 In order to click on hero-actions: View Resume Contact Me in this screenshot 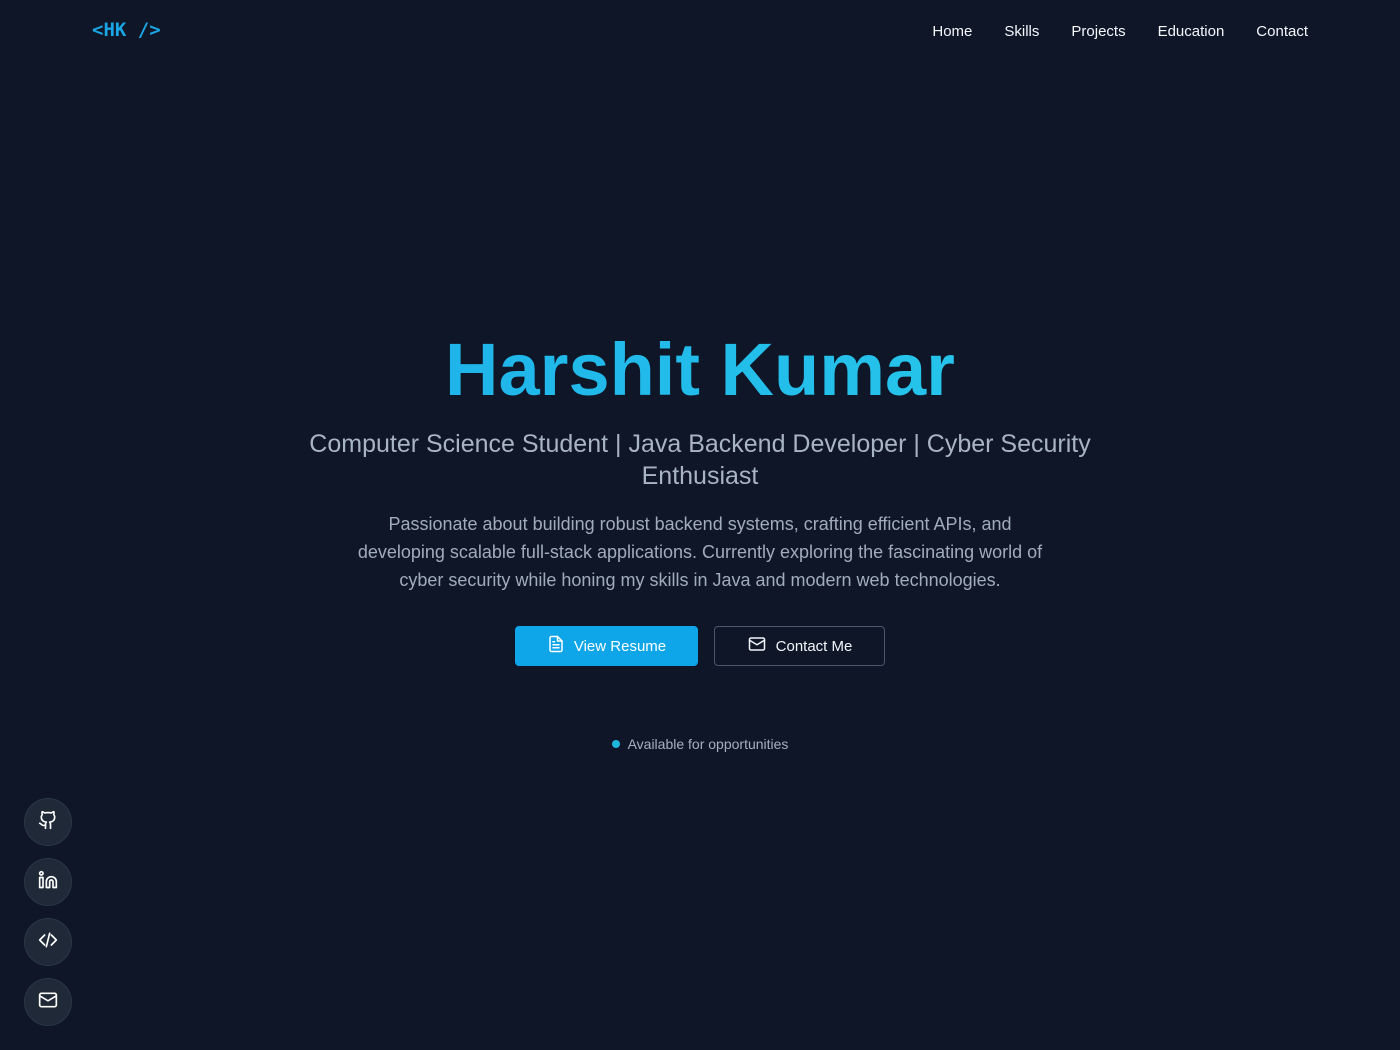, I will do `click(700, 646)`.